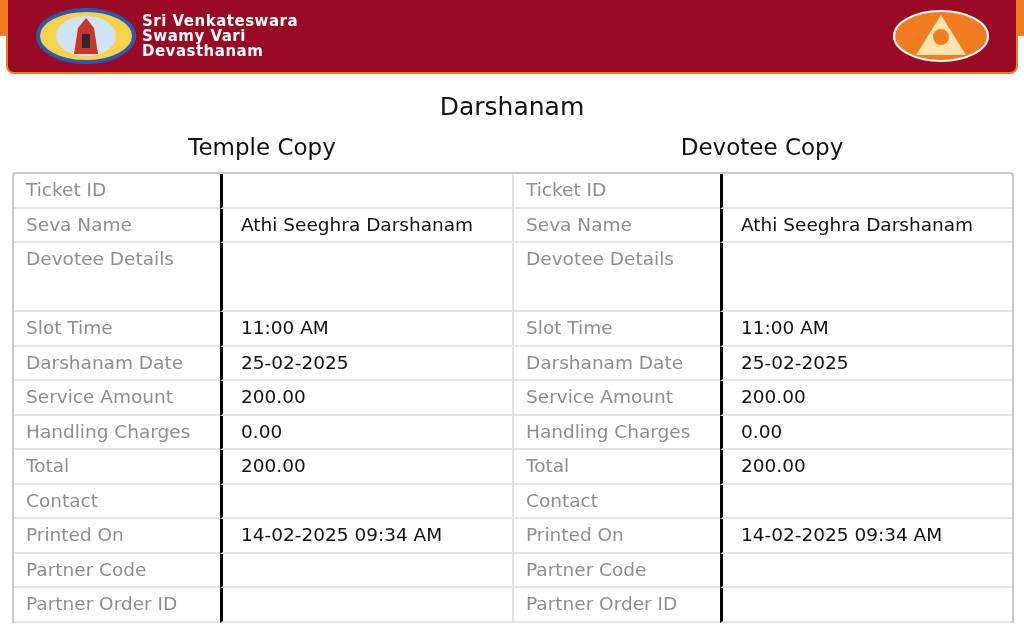 This screenshot has height=628, width=1024. Describe the element at coordinates (762, 147) in the screenshot. I see `copy-heading: Devotee Copy` at that location.